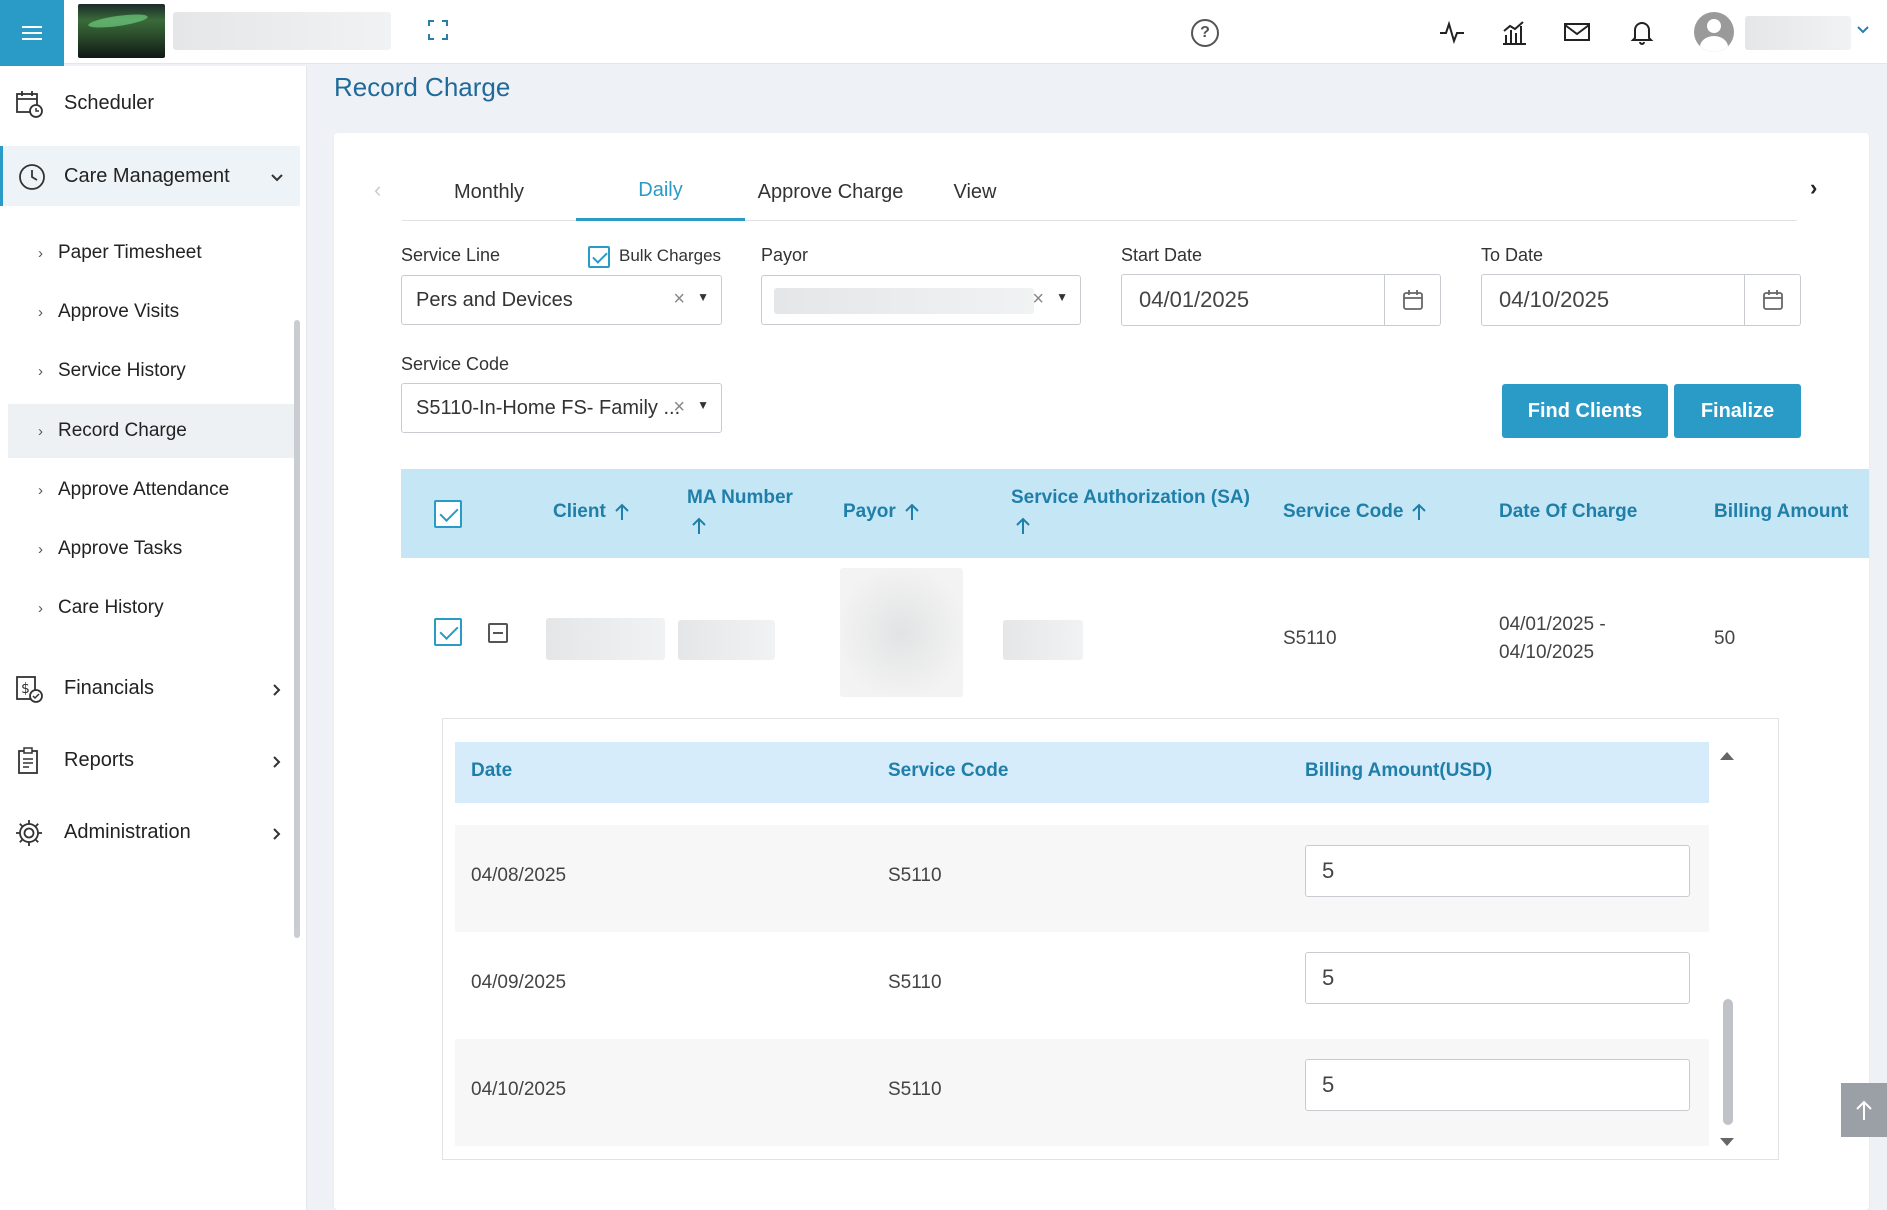  I want to click on service-line-select: Pers and Devices × ▼, so click(561, 300).